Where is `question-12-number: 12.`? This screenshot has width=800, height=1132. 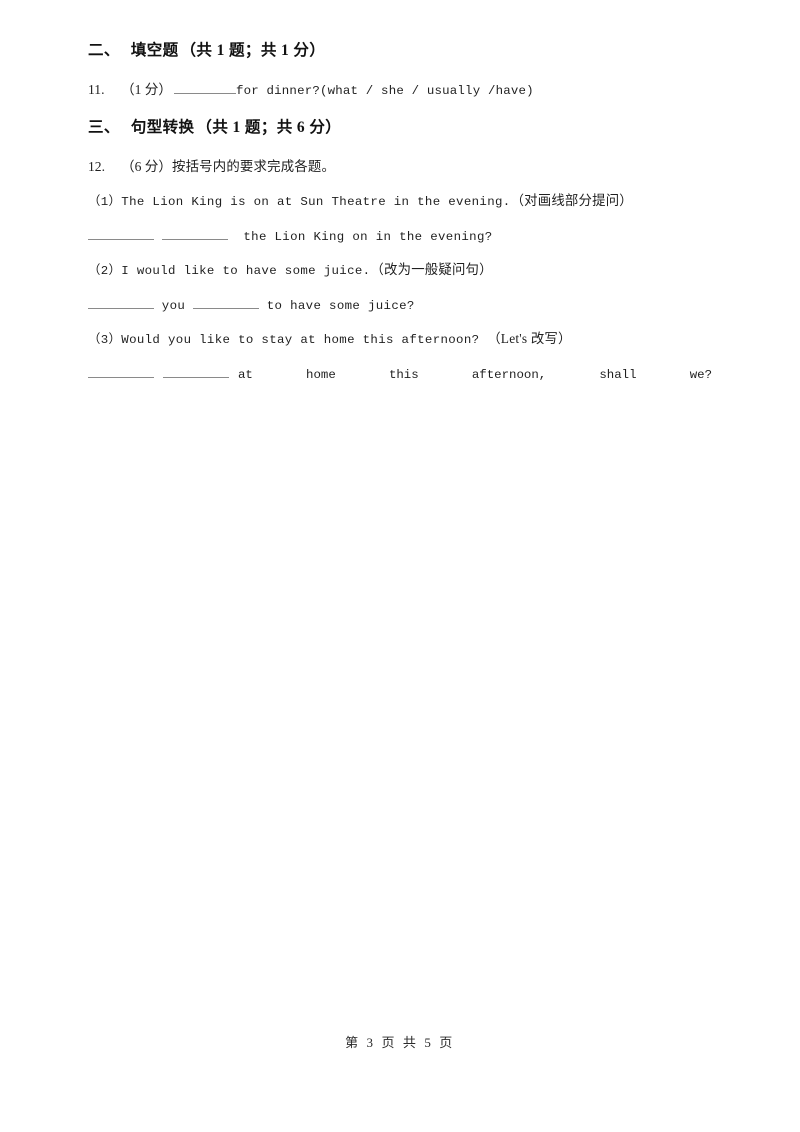 question-12-number: 12. is located at coordinates (96, 166).